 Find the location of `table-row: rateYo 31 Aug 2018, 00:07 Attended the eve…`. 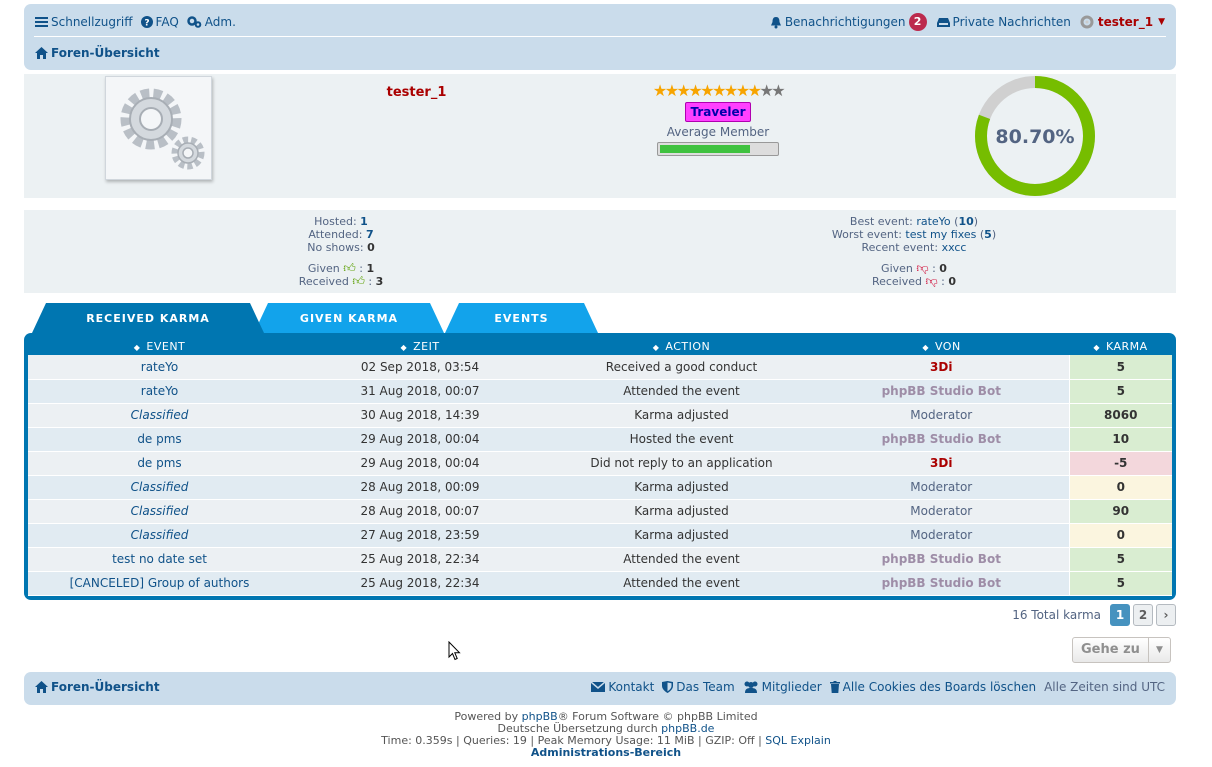

table-row: rateYo 31 Aug 2018, 00:07 Attended the eve… is located at coordinates (600, 391).